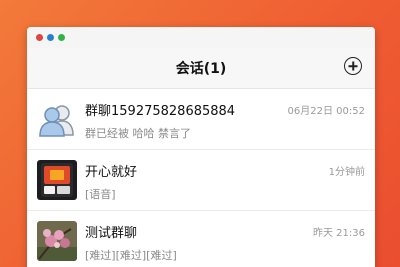 The image size is (400, 267). Describe the element at coordinates (160, 111) in the screenshot. I see `conversation-name: 群聊159275828685884` at that location.